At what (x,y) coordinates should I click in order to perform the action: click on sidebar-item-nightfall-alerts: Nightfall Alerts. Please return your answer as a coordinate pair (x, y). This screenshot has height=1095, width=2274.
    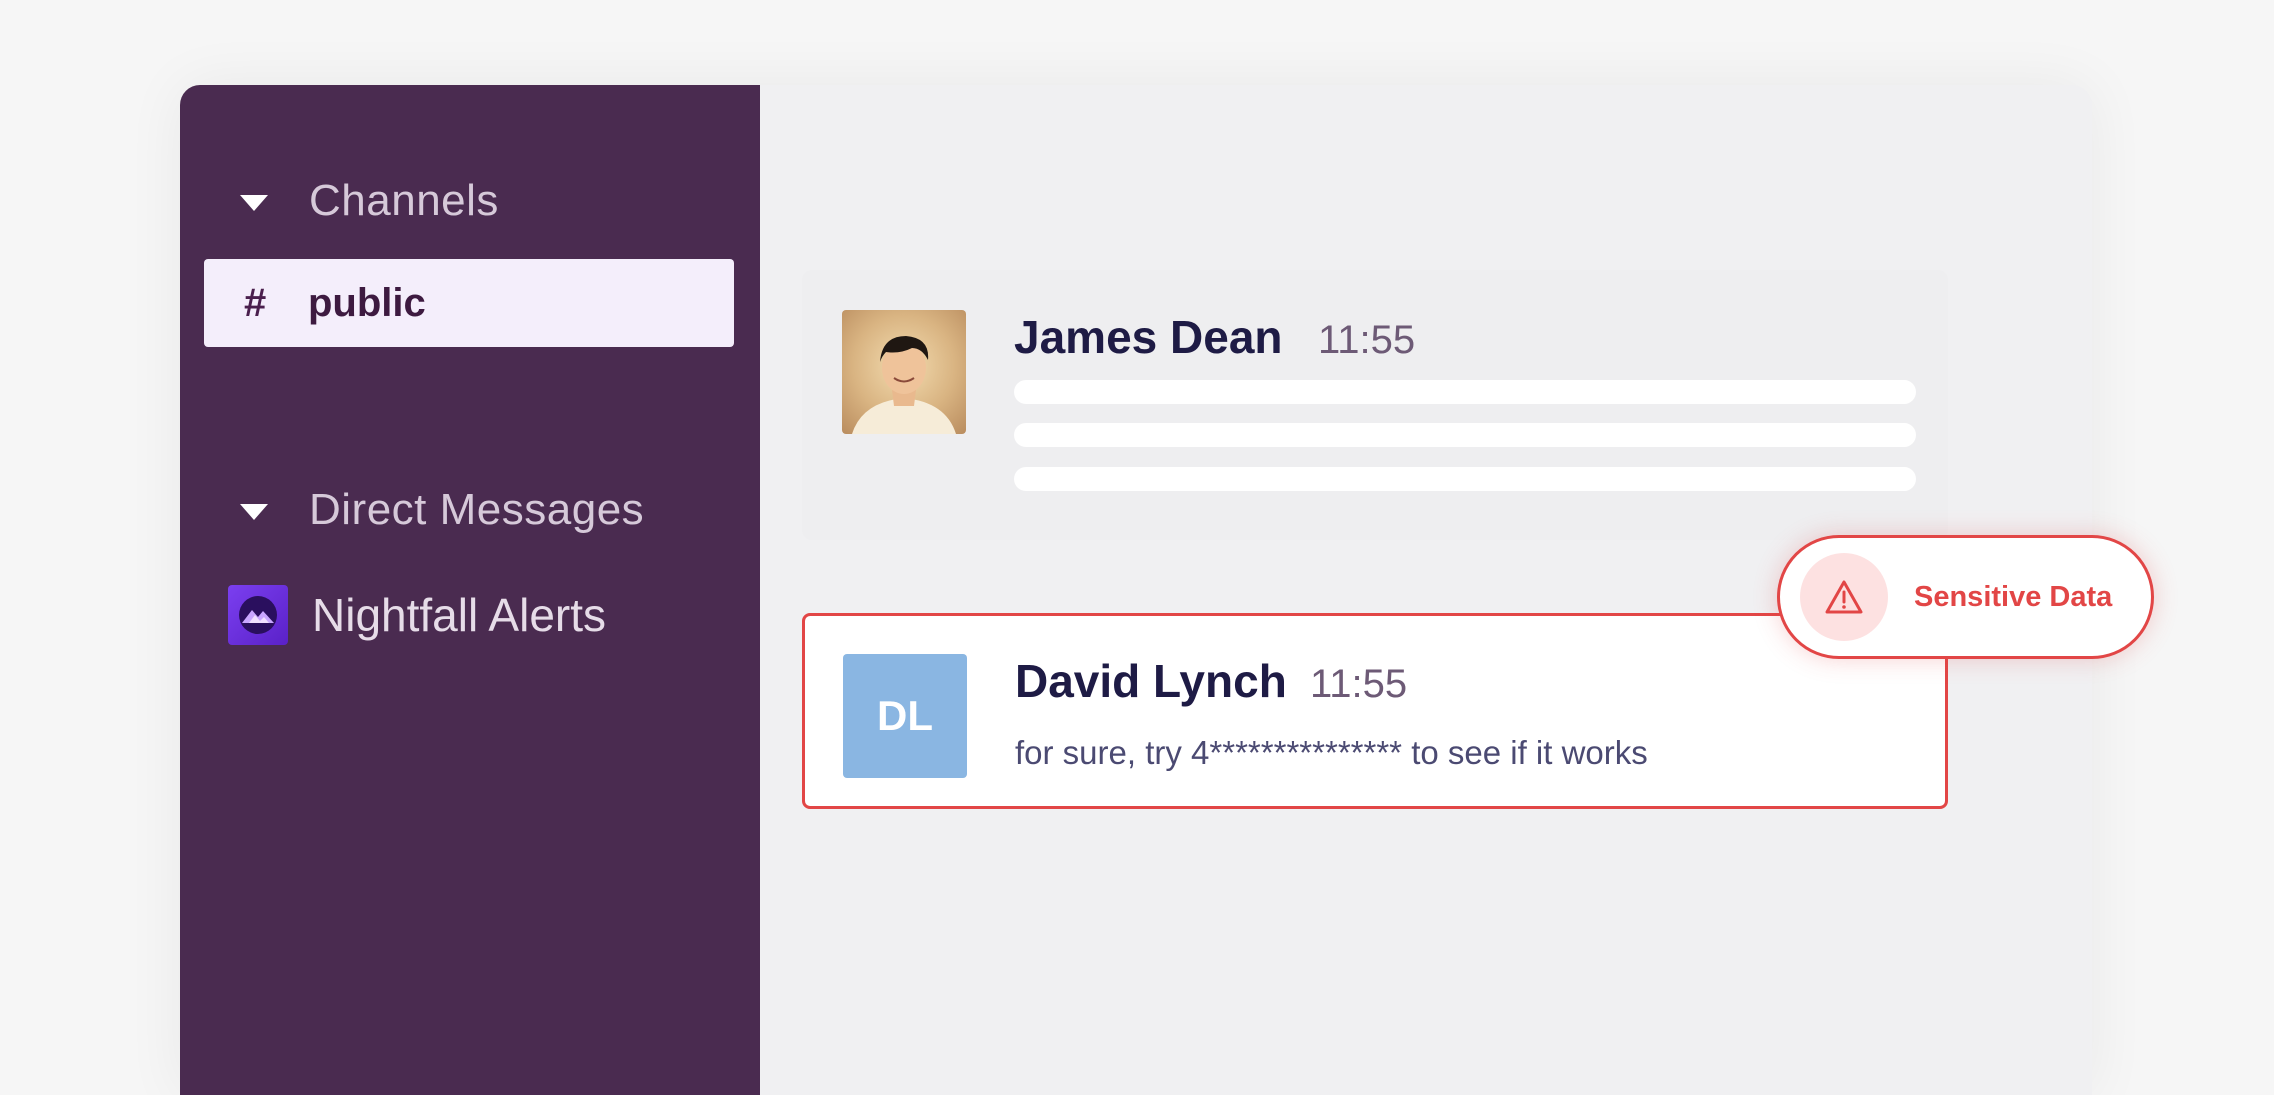
    Looking at the image, I should click on (417, 615).